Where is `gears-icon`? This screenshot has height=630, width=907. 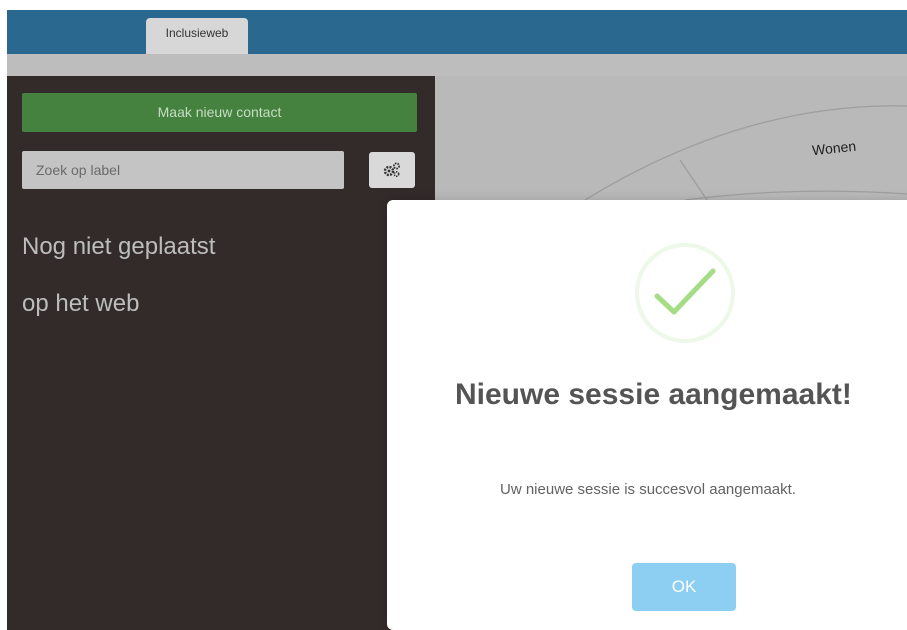 gears-icon is located at coordinates (391, 170).